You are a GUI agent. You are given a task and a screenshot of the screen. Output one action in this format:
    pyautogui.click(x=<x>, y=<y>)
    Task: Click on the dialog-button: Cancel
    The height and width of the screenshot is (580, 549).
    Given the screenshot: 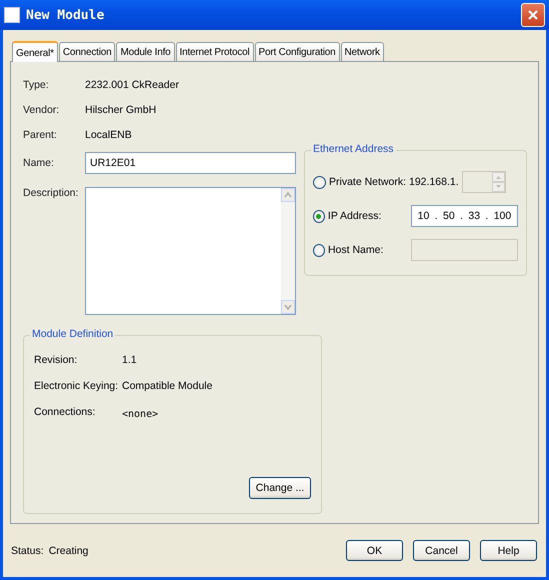 What is the action you would take?
    pyautogui.click(x=441, y=550)
    